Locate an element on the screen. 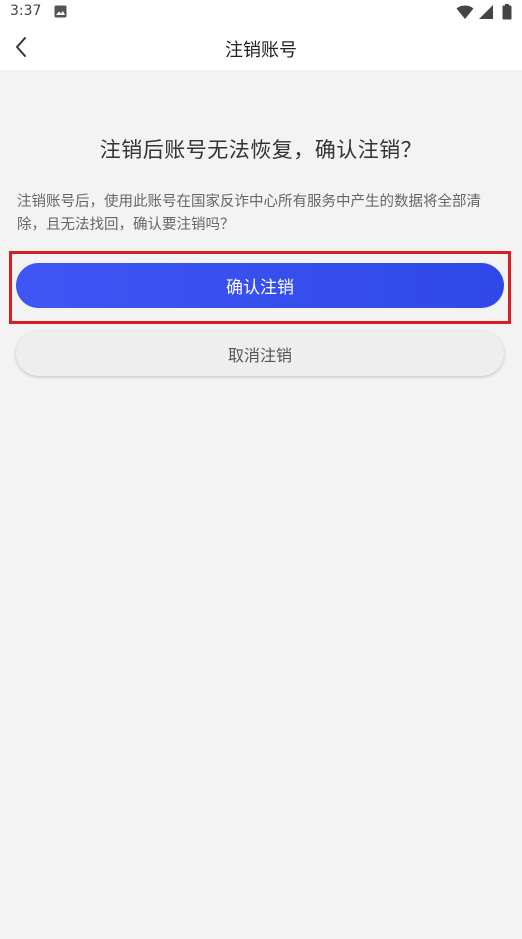  app-bar: 注销账号 is located at coordinates (261, 47).